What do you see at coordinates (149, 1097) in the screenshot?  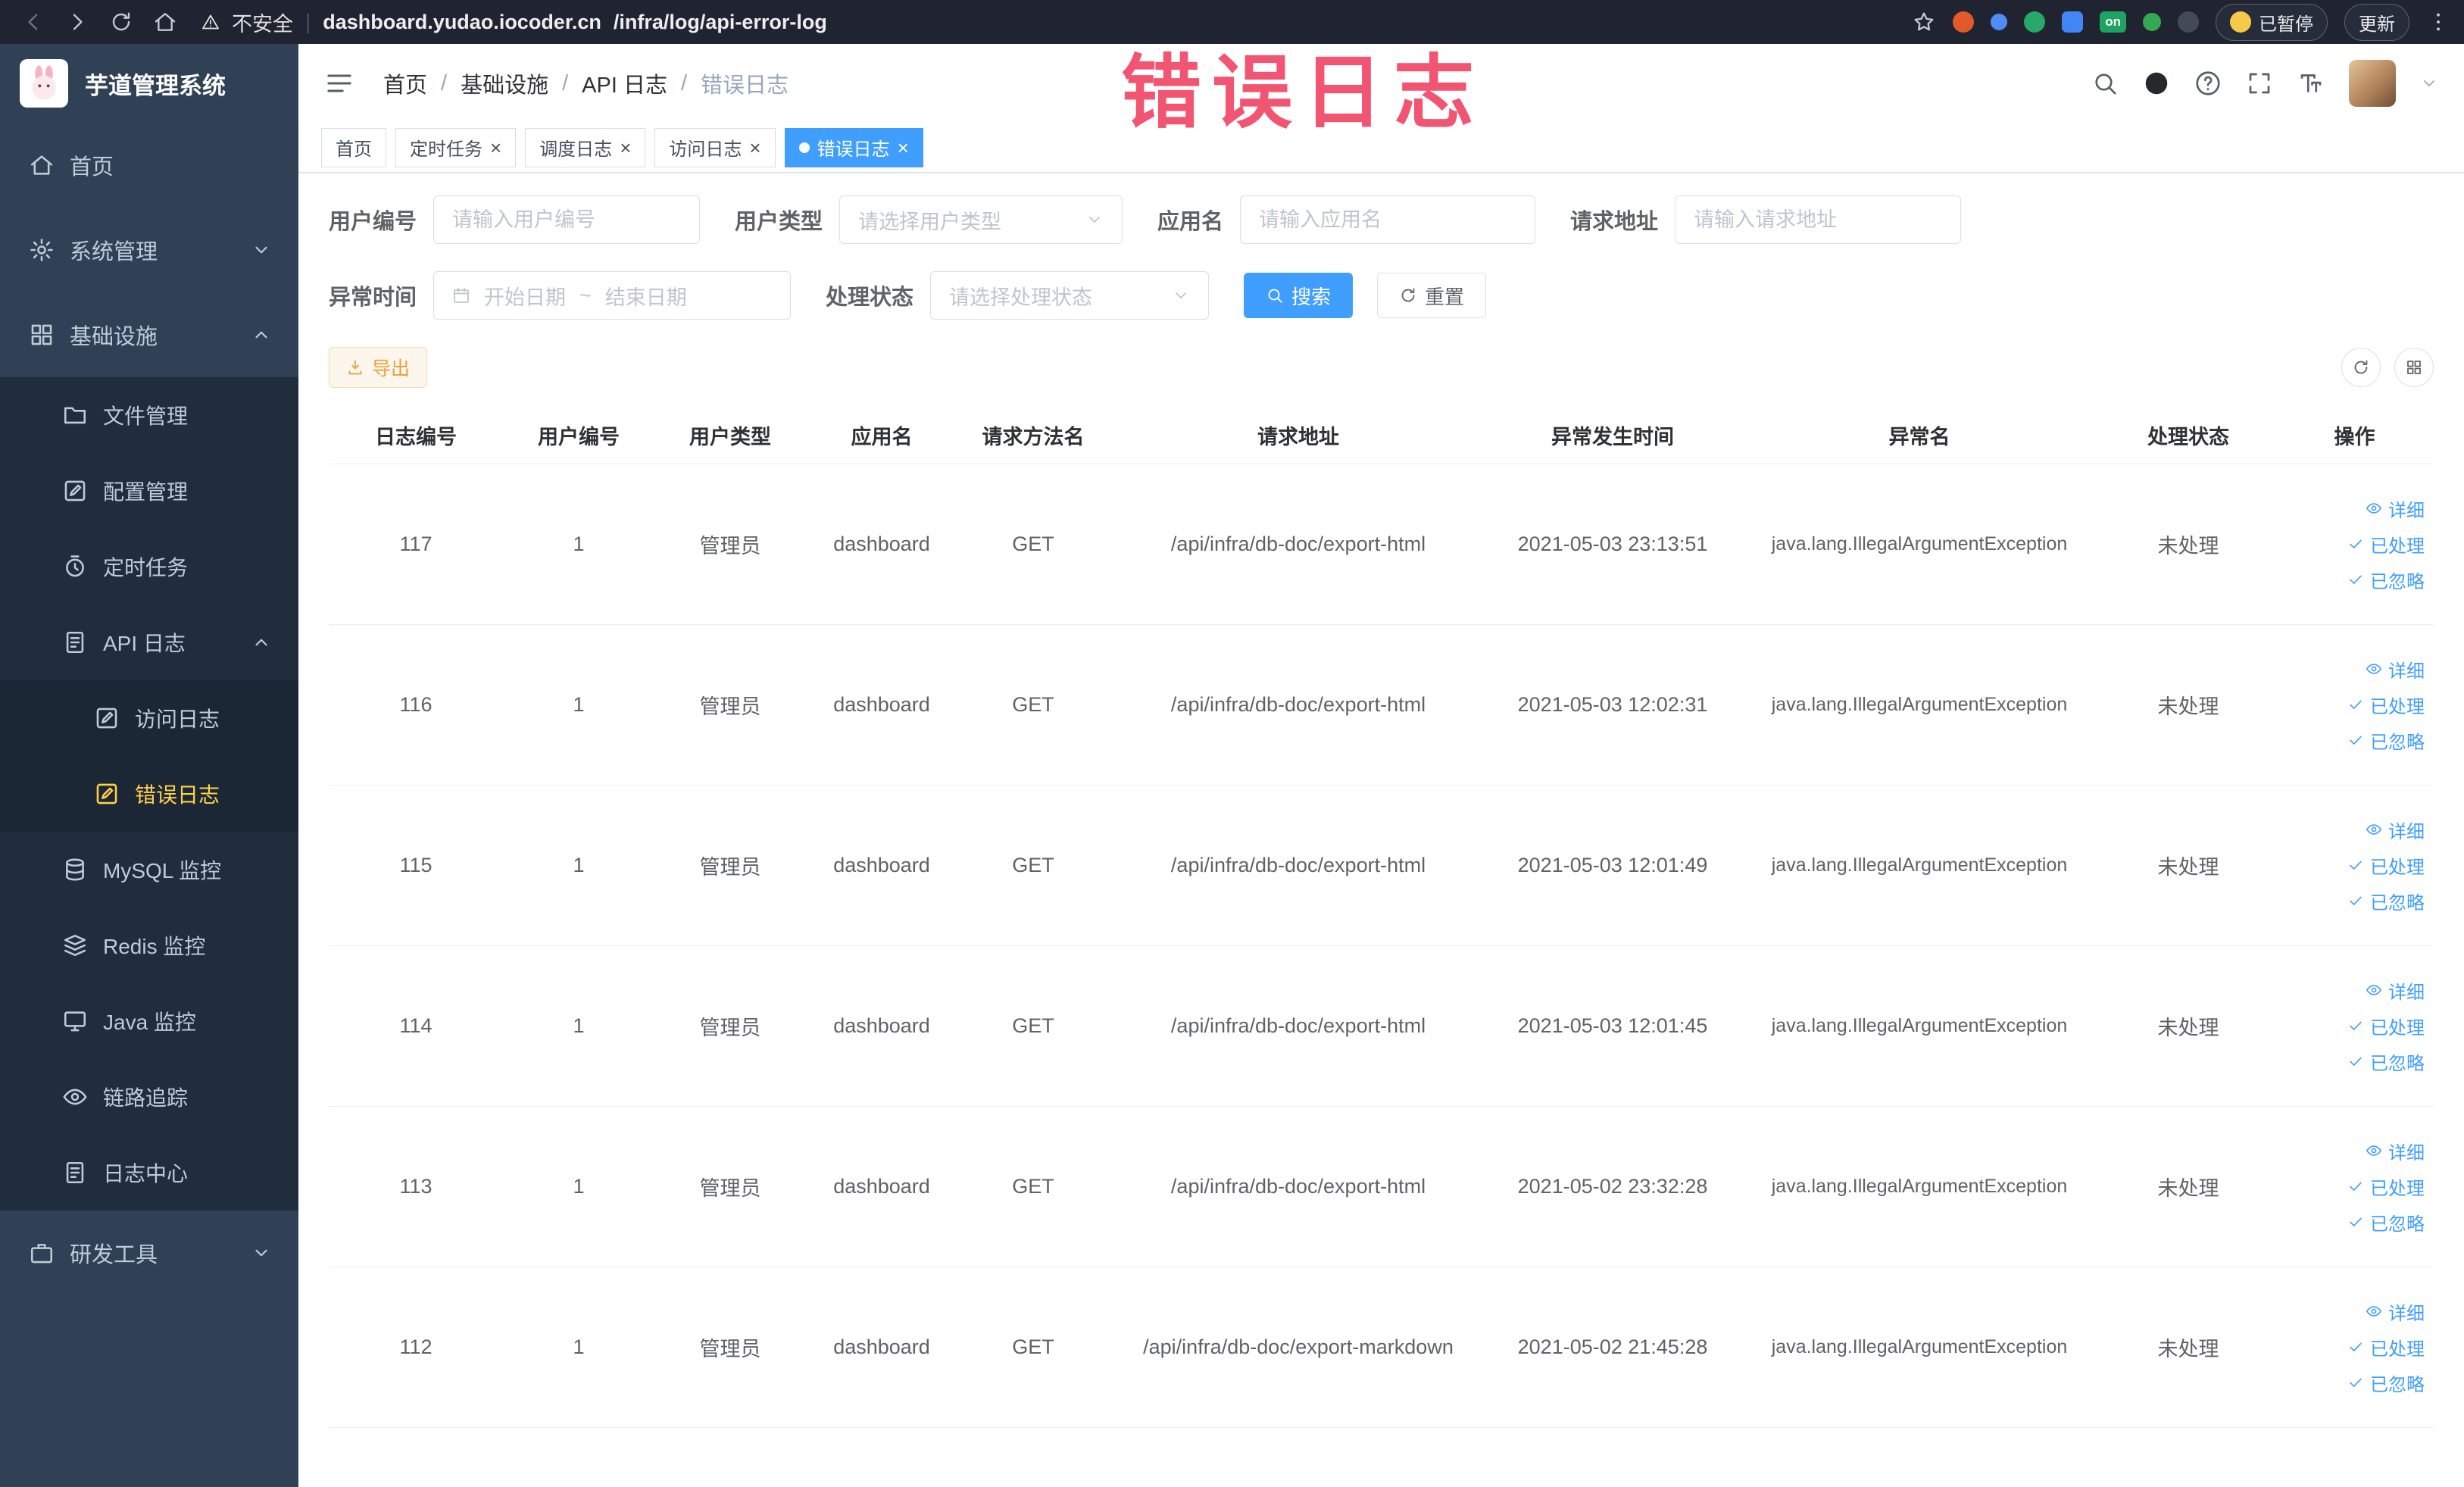 I see `sidebar-item-trace: 链路追踪` at bounding box center [149, 1097].